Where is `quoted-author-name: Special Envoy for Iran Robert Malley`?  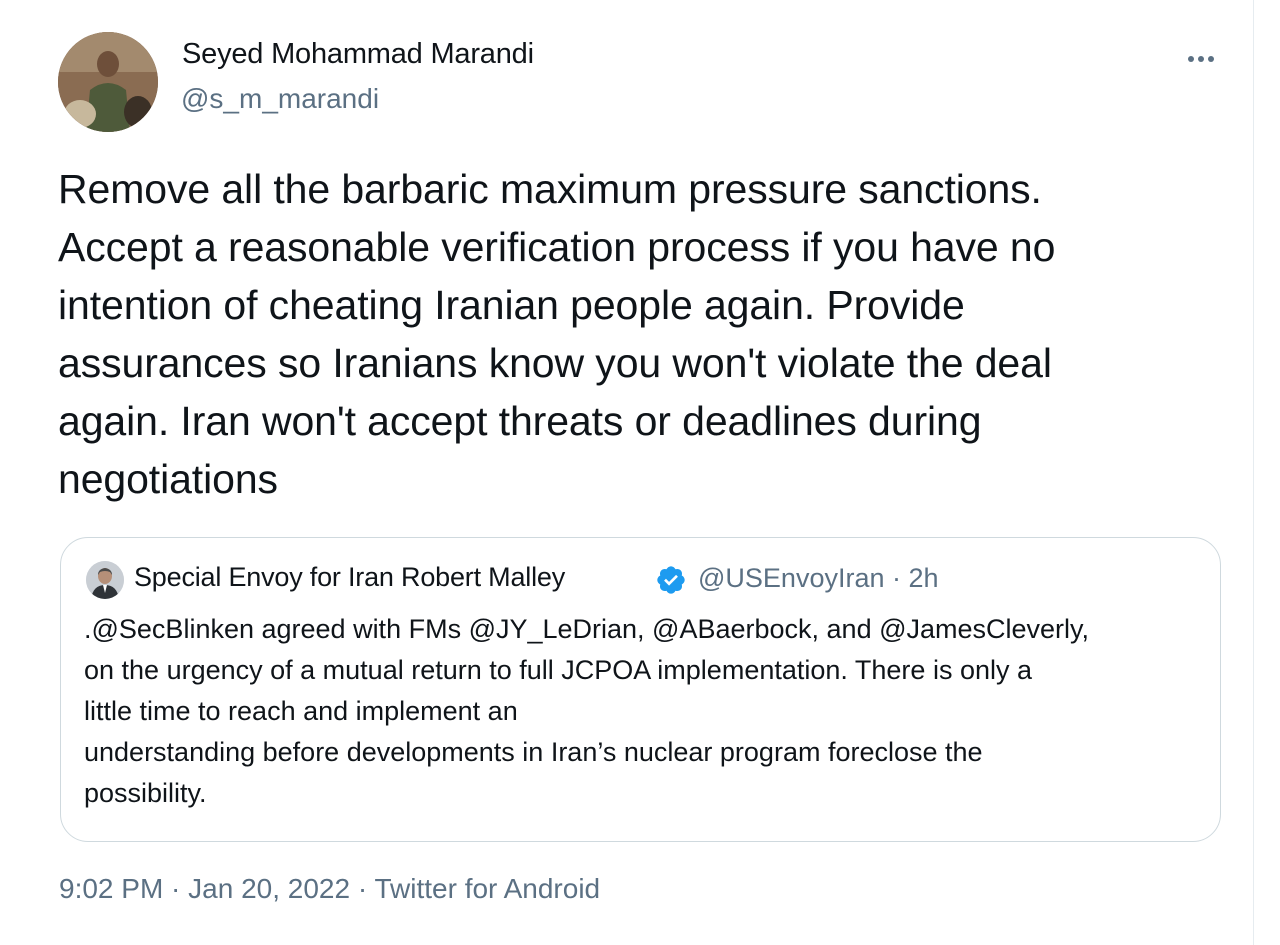
quoted-author-name: Special Envoy for Iran Robert Malley is located at coordinates (349, 577).